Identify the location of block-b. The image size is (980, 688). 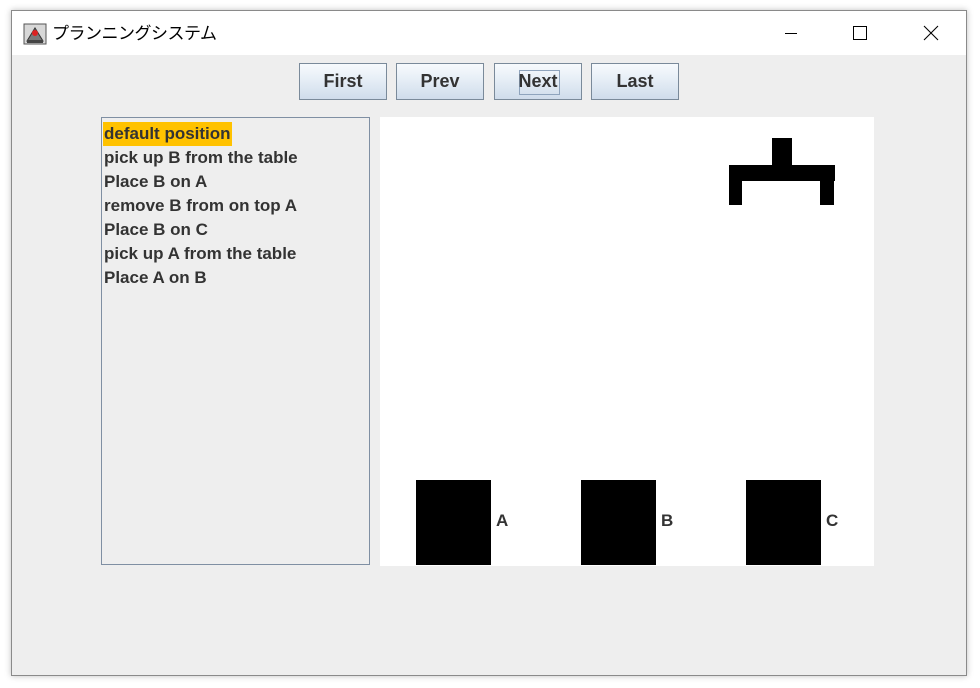
(618, 522).